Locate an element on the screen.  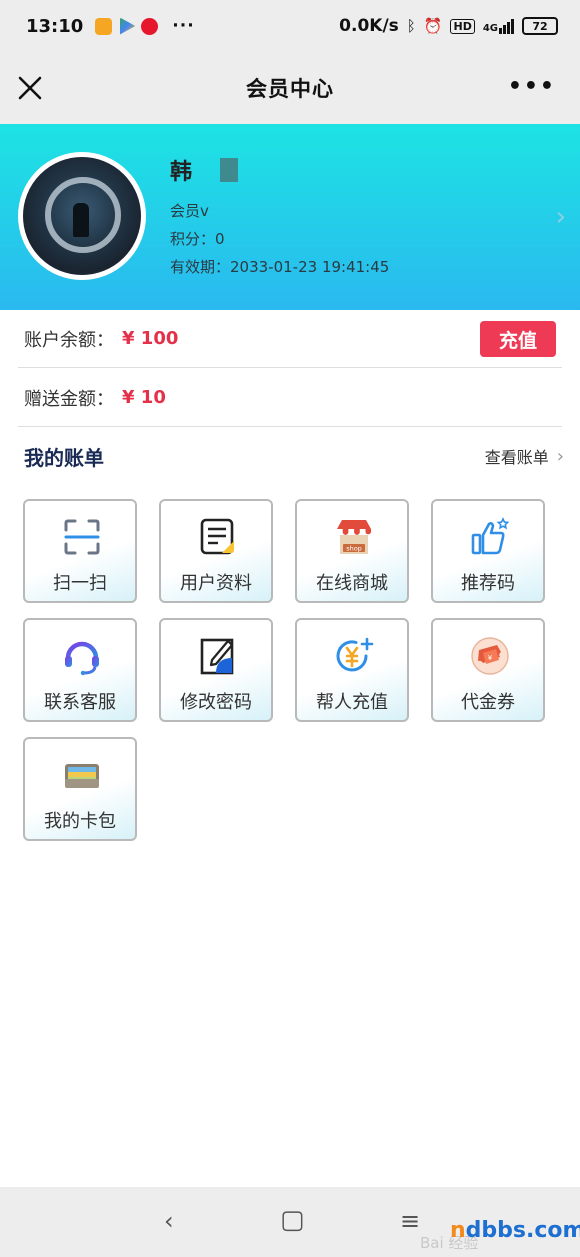
shop-icon: shop is located at coordinates (354, 537).